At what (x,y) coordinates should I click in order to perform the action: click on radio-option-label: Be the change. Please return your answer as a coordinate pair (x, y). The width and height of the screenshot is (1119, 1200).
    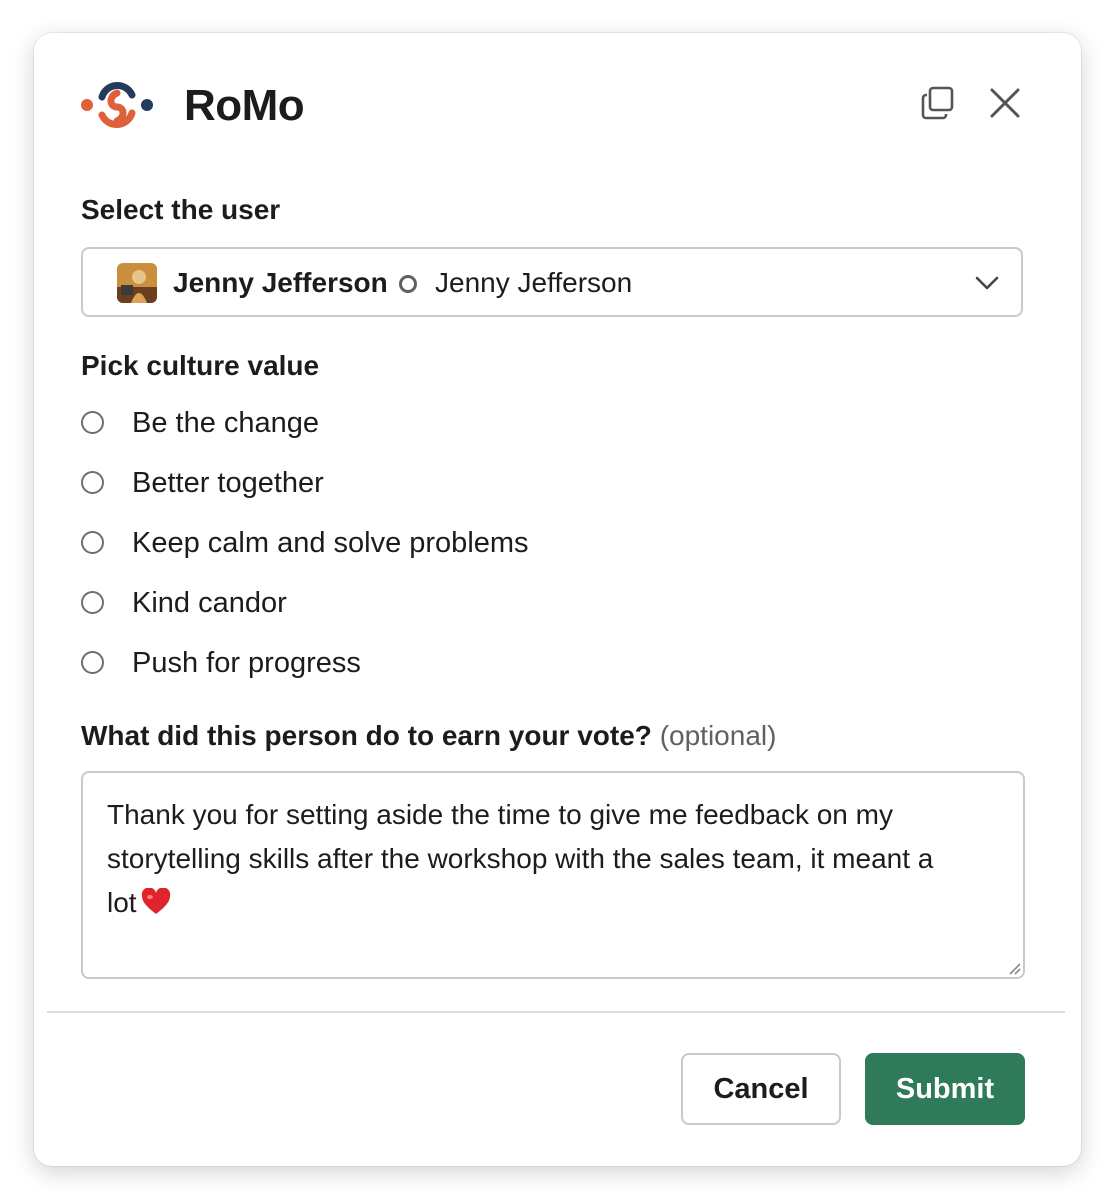
    Looking at the image, I should click on (226, 423).